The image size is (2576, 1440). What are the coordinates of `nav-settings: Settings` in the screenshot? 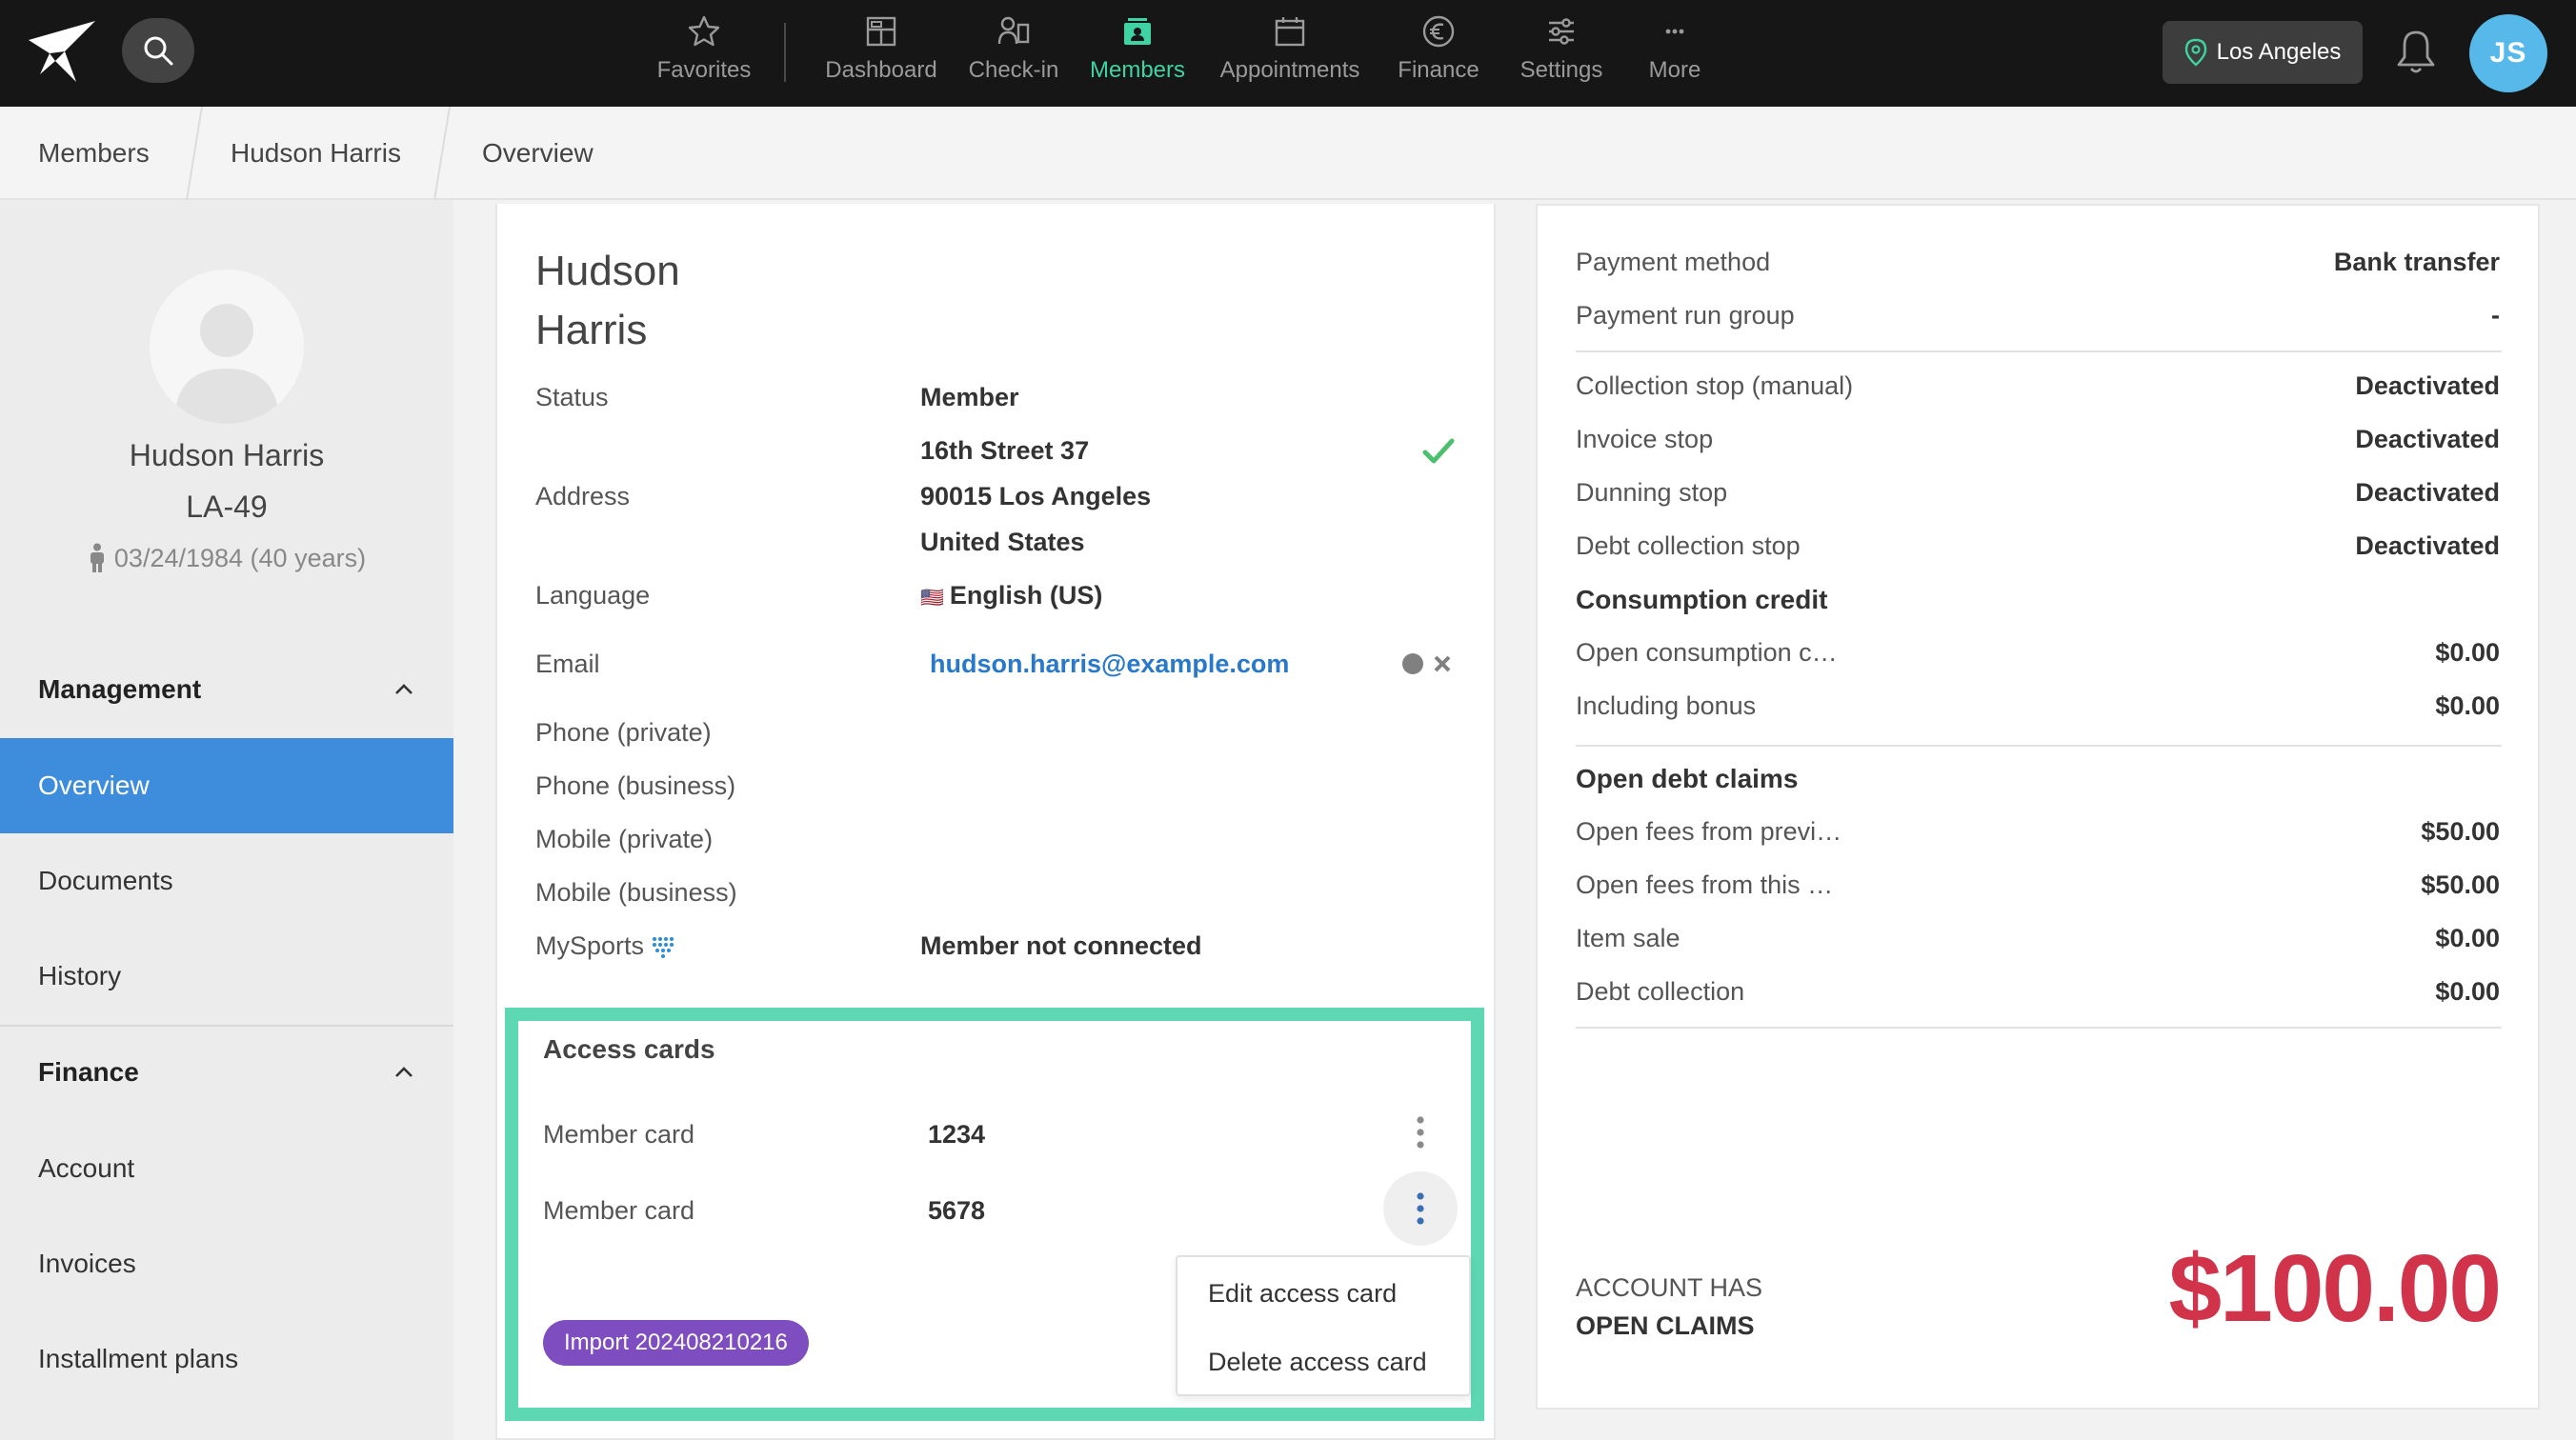 It's located at (1562, 53).